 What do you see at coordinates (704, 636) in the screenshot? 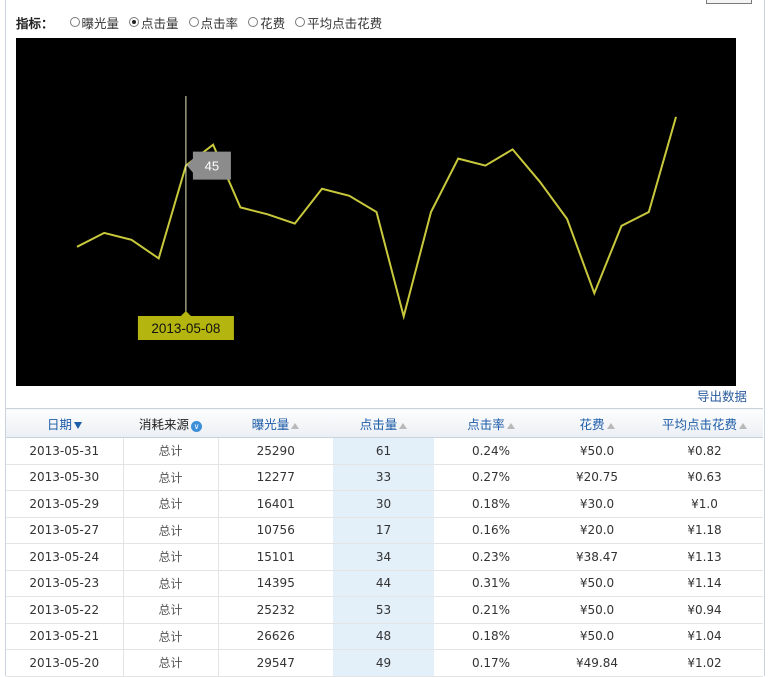
I see `table-cell: ¥1.04` at bounding box center [704, 636].